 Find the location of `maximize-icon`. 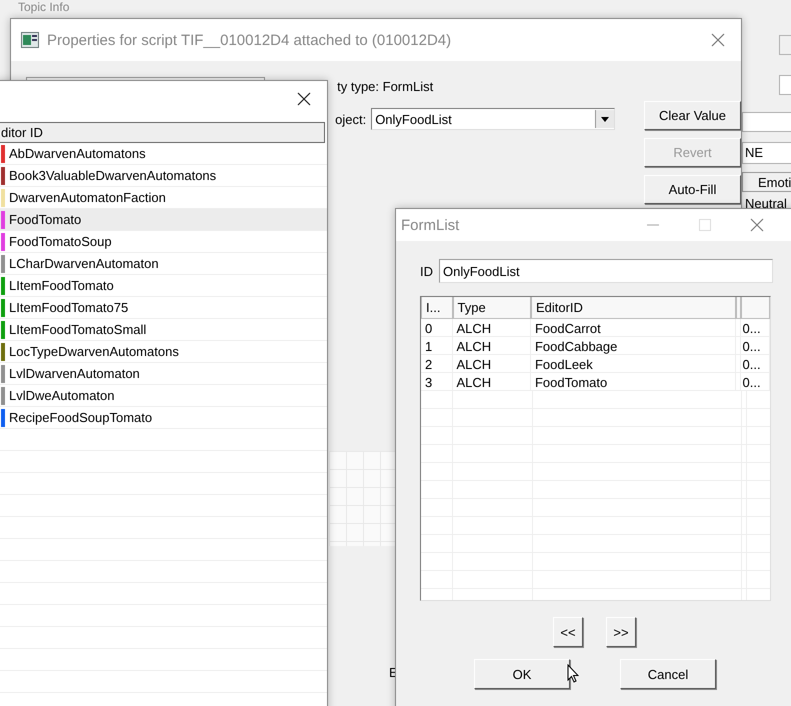

maximize-icon is located at coordinates (705, 225).